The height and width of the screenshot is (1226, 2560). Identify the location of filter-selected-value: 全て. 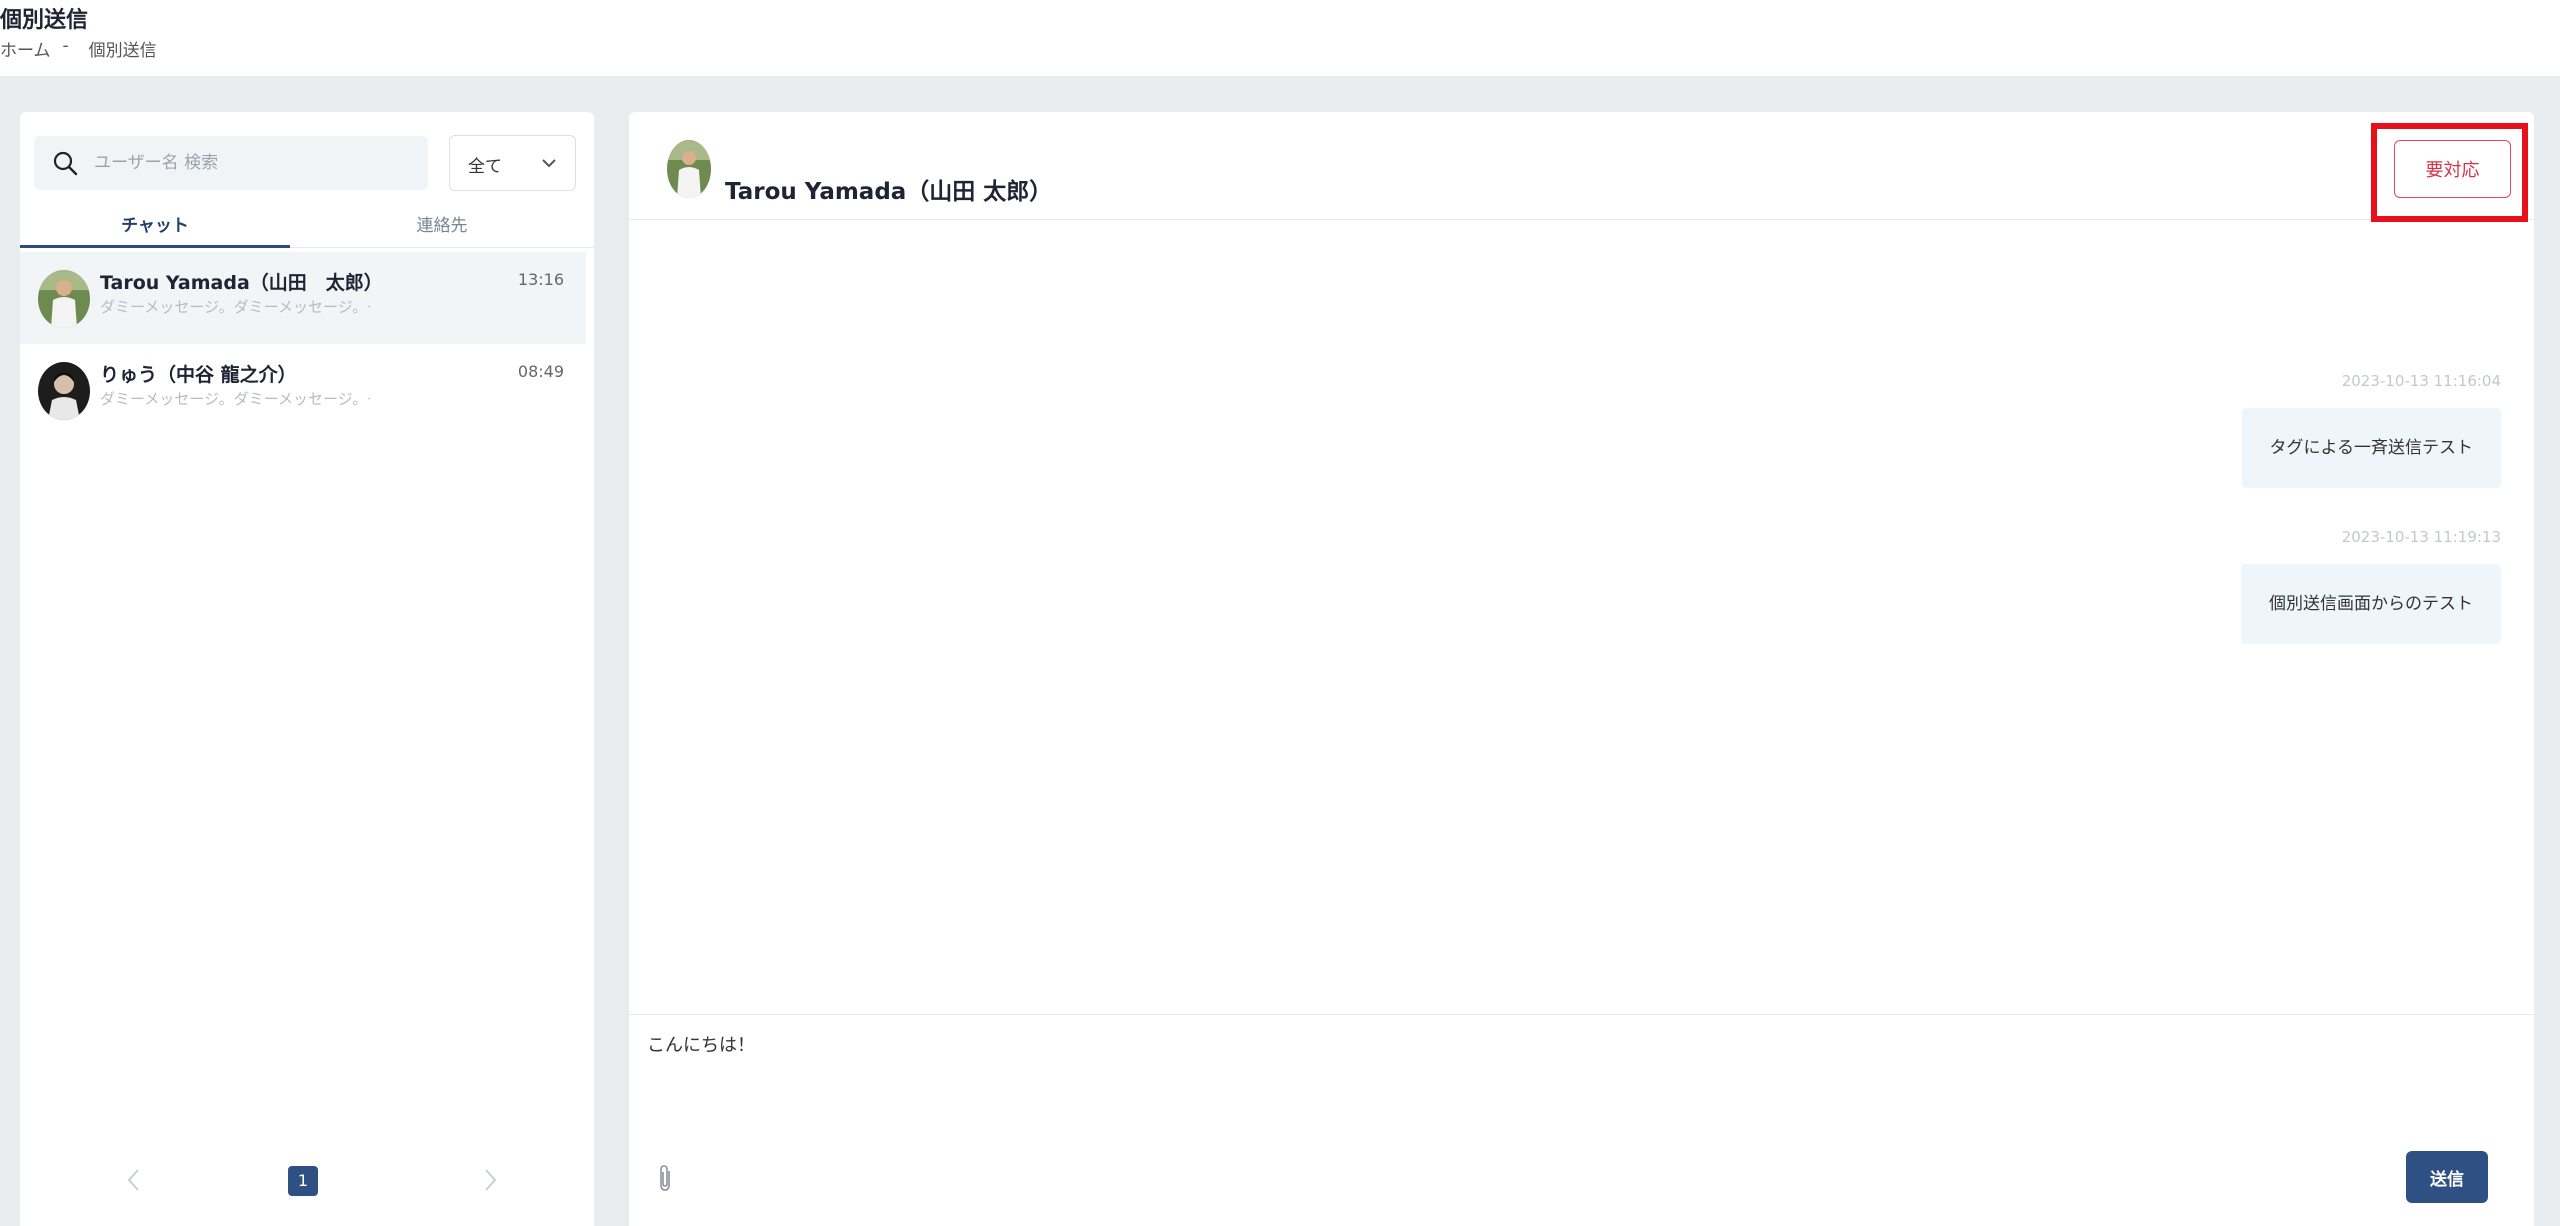
(485, 167).